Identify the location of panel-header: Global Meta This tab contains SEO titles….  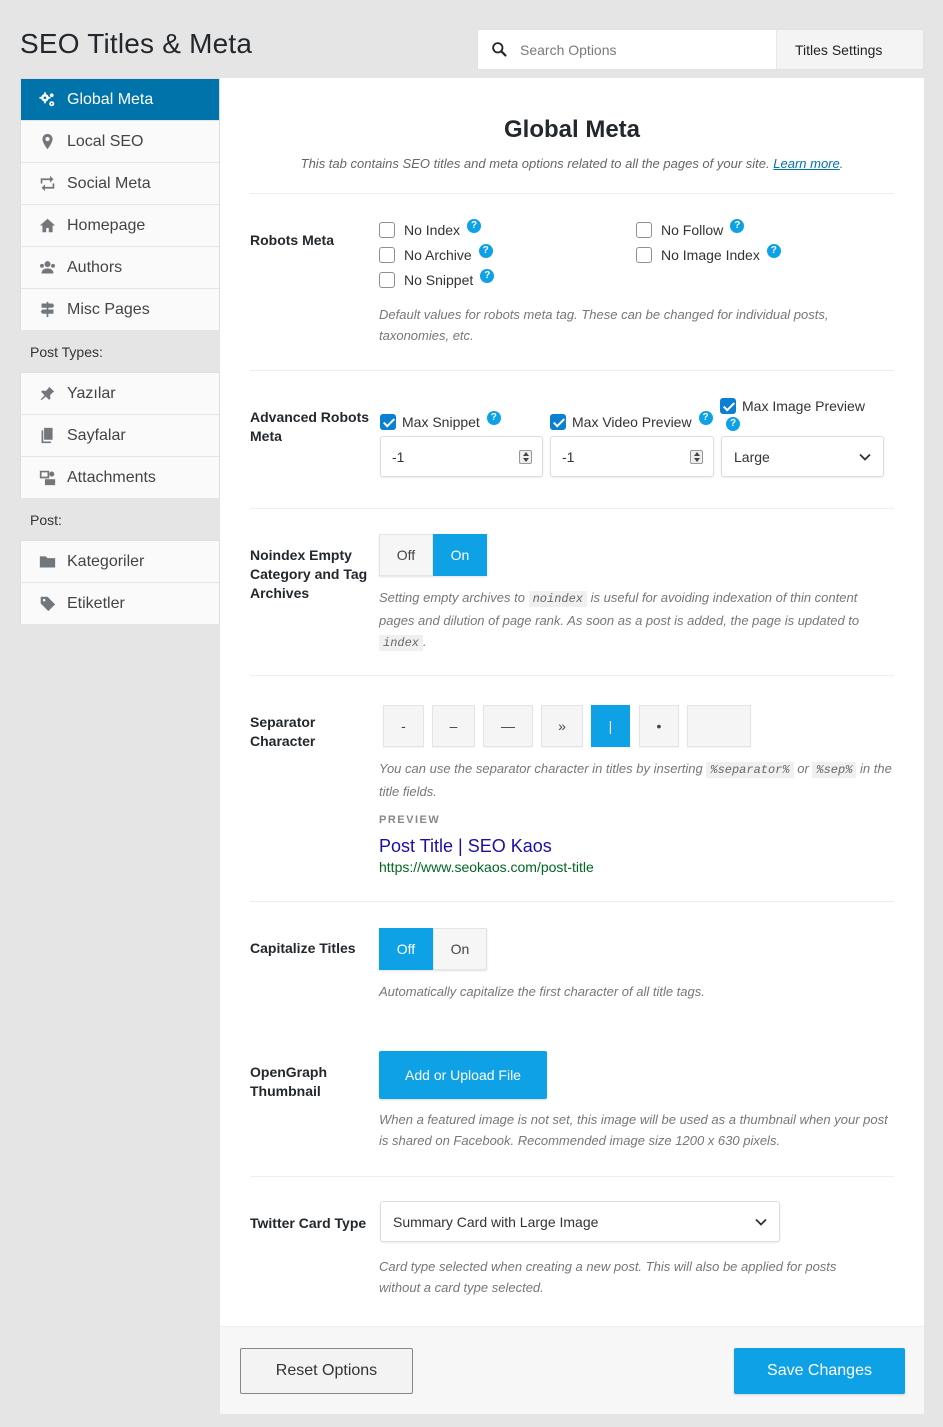
(572, 124).